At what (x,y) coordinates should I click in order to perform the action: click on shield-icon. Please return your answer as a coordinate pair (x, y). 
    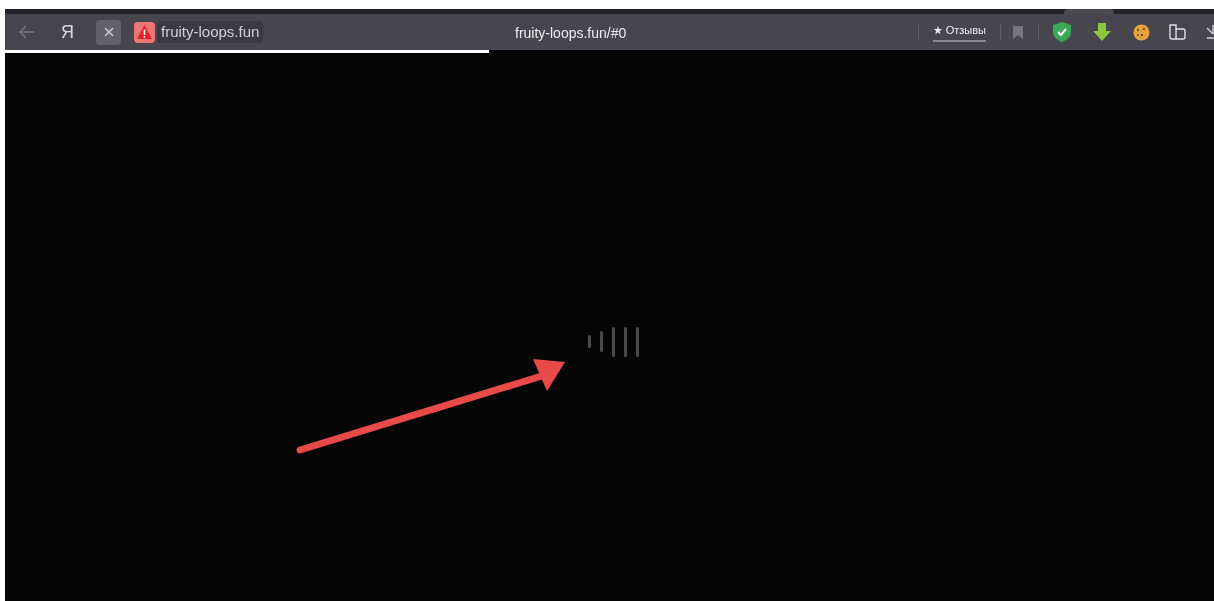
    Looking at the image, I should click on (1062, 32).